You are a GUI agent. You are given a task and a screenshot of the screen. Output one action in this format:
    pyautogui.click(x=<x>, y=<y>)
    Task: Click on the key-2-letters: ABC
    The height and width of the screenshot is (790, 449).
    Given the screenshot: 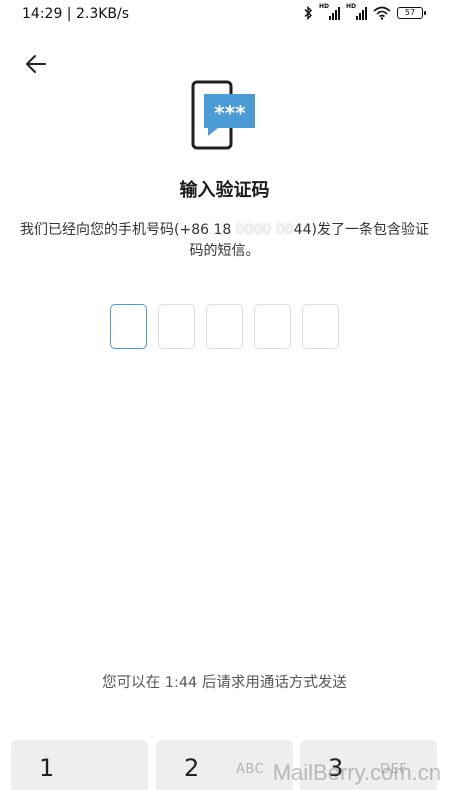 What is the action you would take?
    pyautogui.click(x=250, y=769)
    